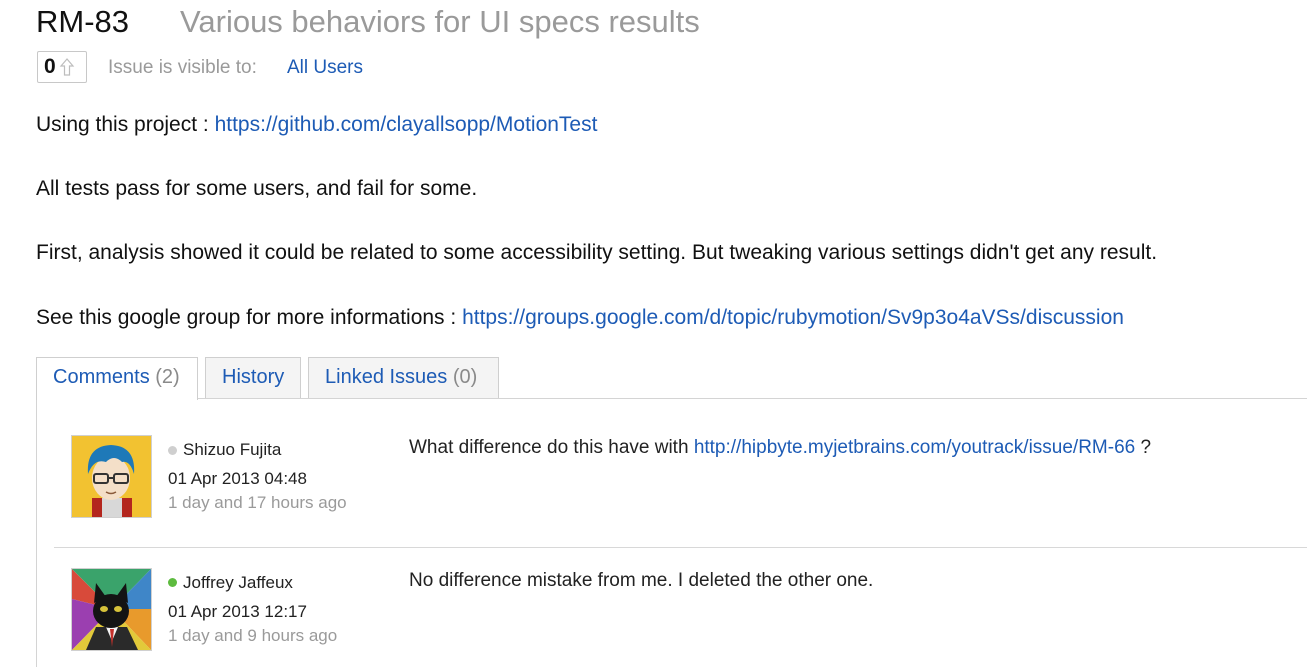  What do you see at coordinates (680, 547) in the screenshot?
I see `comment-separator` at bounding box center [680, 547].